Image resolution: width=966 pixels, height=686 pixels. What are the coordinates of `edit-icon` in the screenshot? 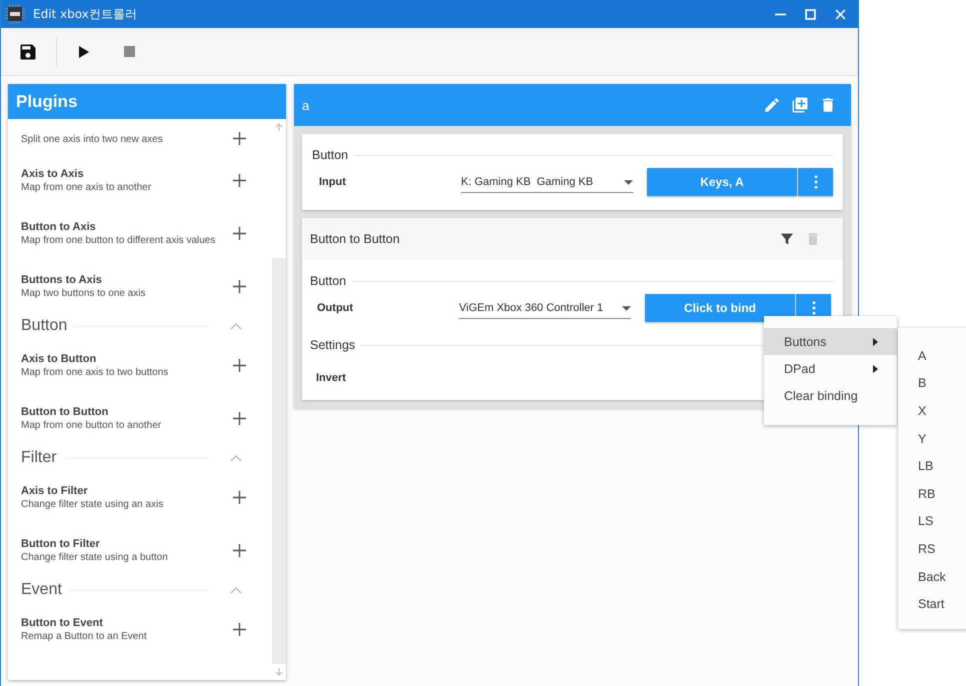 It's located at (772, 105).